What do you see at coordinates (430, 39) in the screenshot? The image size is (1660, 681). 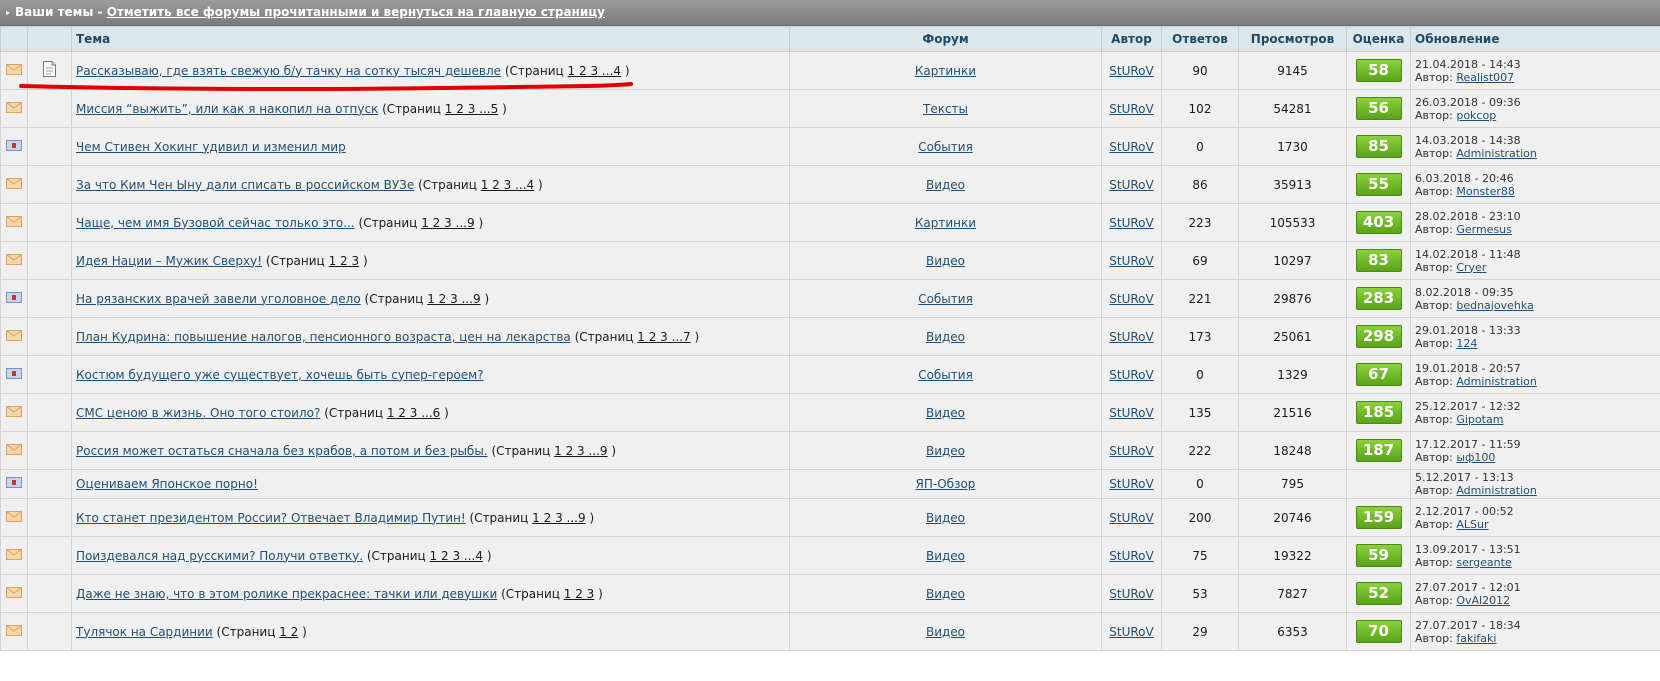 I see `topic-column-header: Тема` at bounding box center [430, 39].